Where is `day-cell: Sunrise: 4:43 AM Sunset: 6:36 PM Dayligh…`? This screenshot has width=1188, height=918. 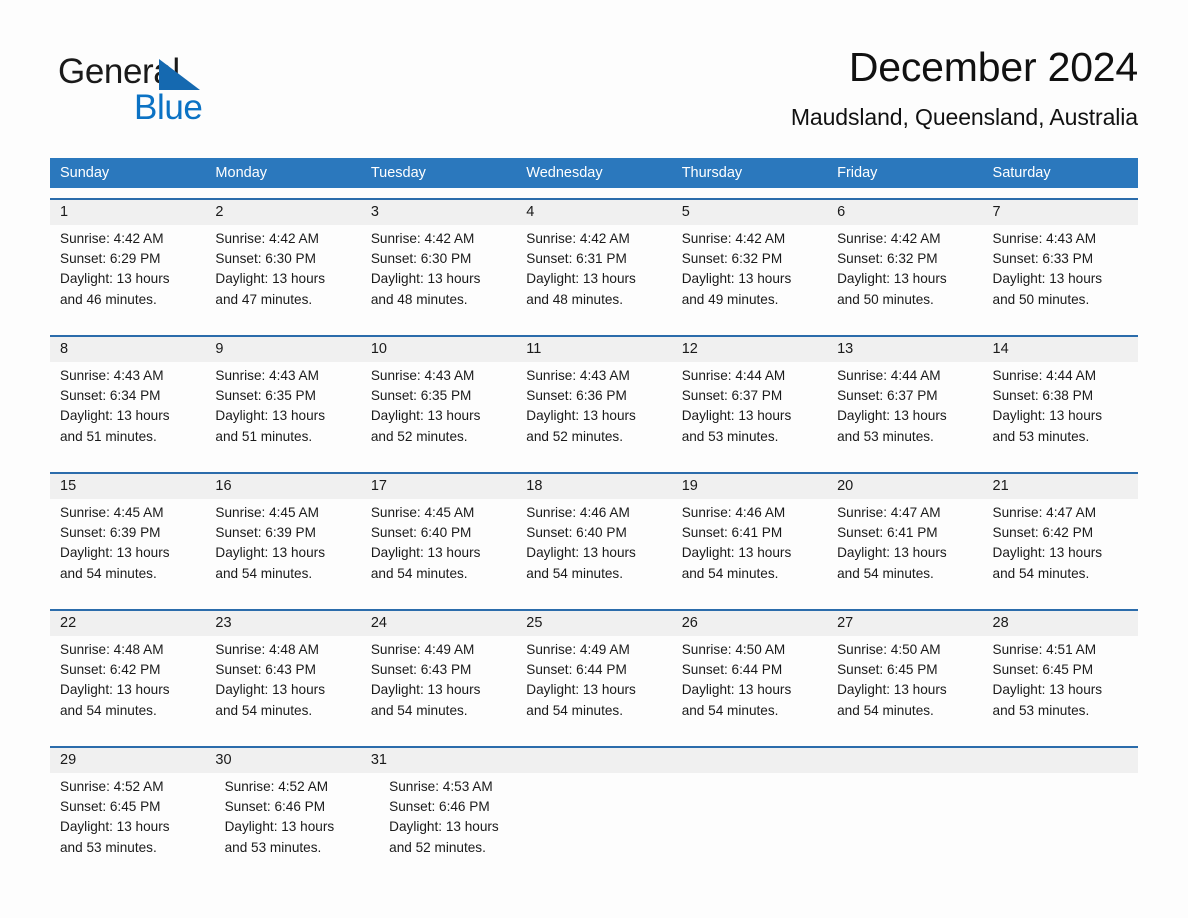
day-cell: Sunrise: 4:43 AM Sunset: 6:36 PM Dayligh… is located at coordinates (593, 414).